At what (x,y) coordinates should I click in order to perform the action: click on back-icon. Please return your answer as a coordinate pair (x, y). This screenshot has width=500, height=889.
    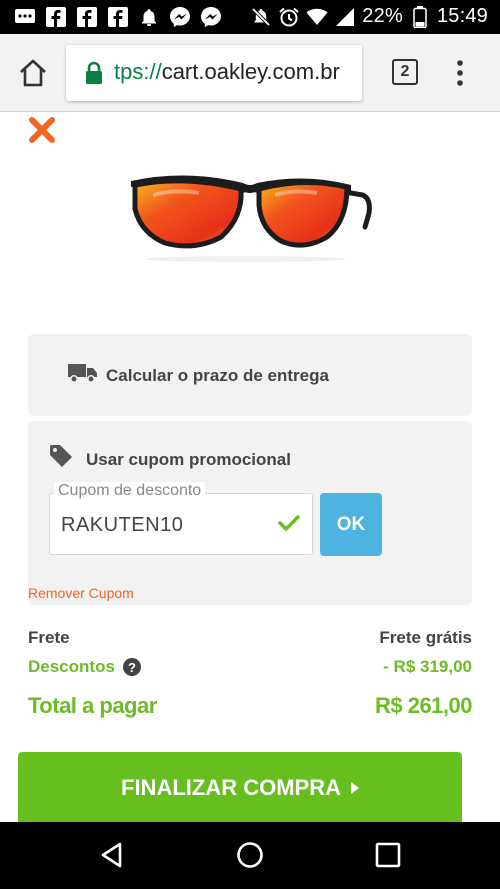
    Looking at the image, I should click on (112, 855).